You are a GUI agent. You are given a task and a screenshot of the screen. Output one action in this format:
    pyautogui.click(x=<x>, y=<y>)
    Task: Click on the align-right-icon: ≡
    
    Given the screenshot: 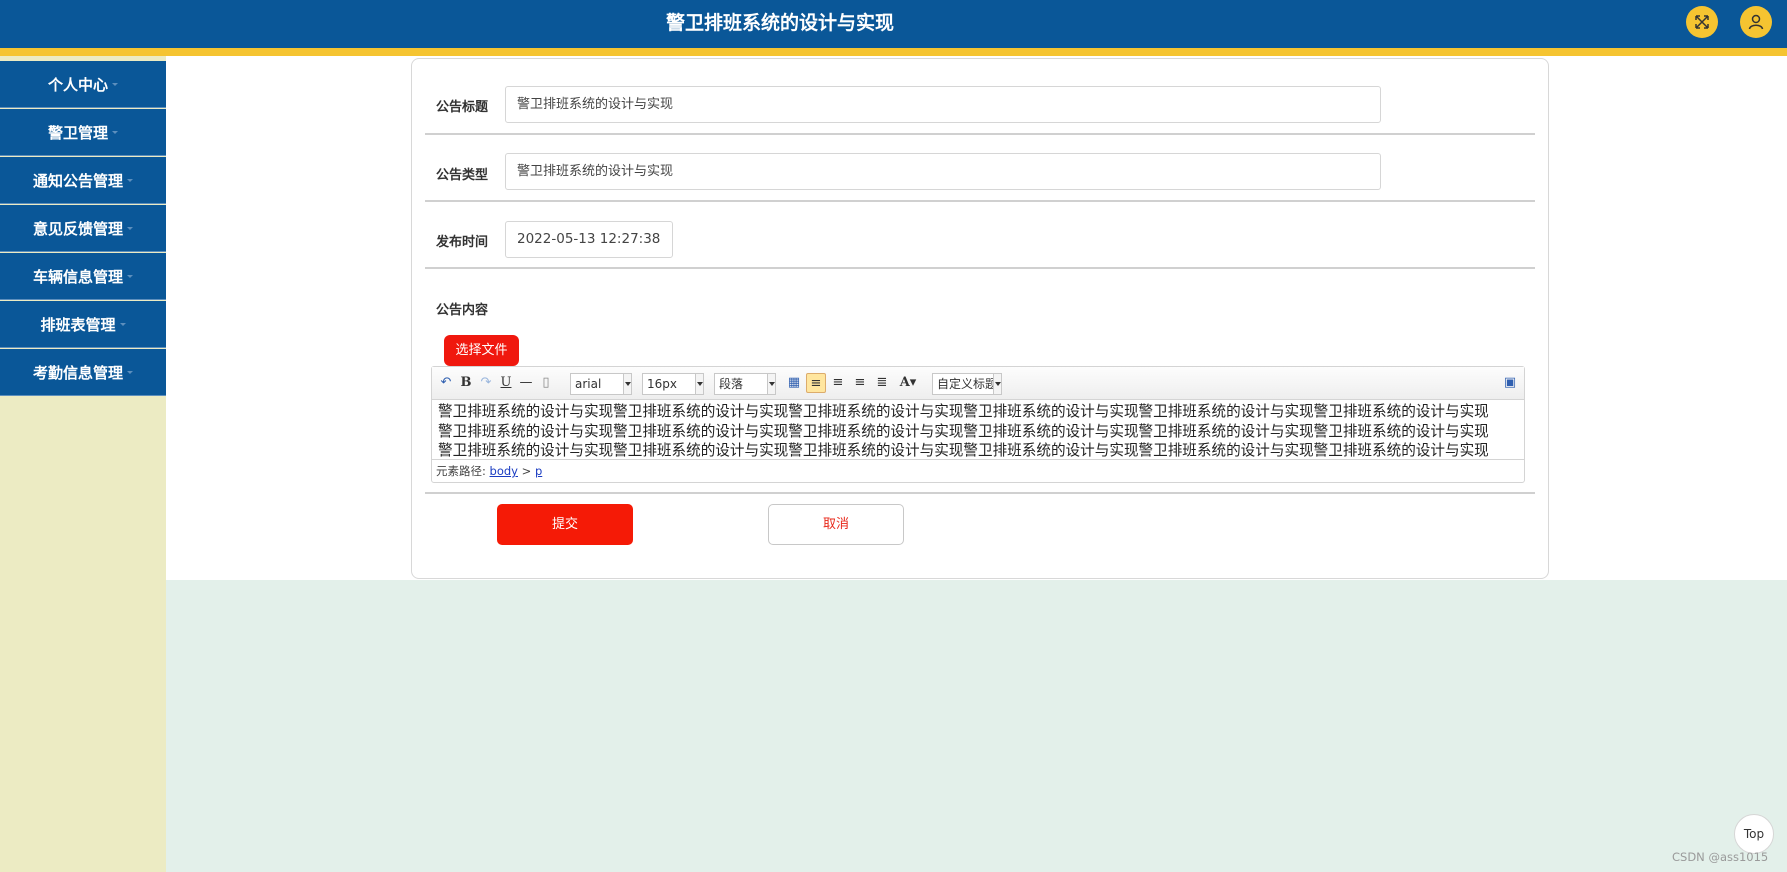 What is the action you would take?
    pyautogui.click(x=838, y=383)
    